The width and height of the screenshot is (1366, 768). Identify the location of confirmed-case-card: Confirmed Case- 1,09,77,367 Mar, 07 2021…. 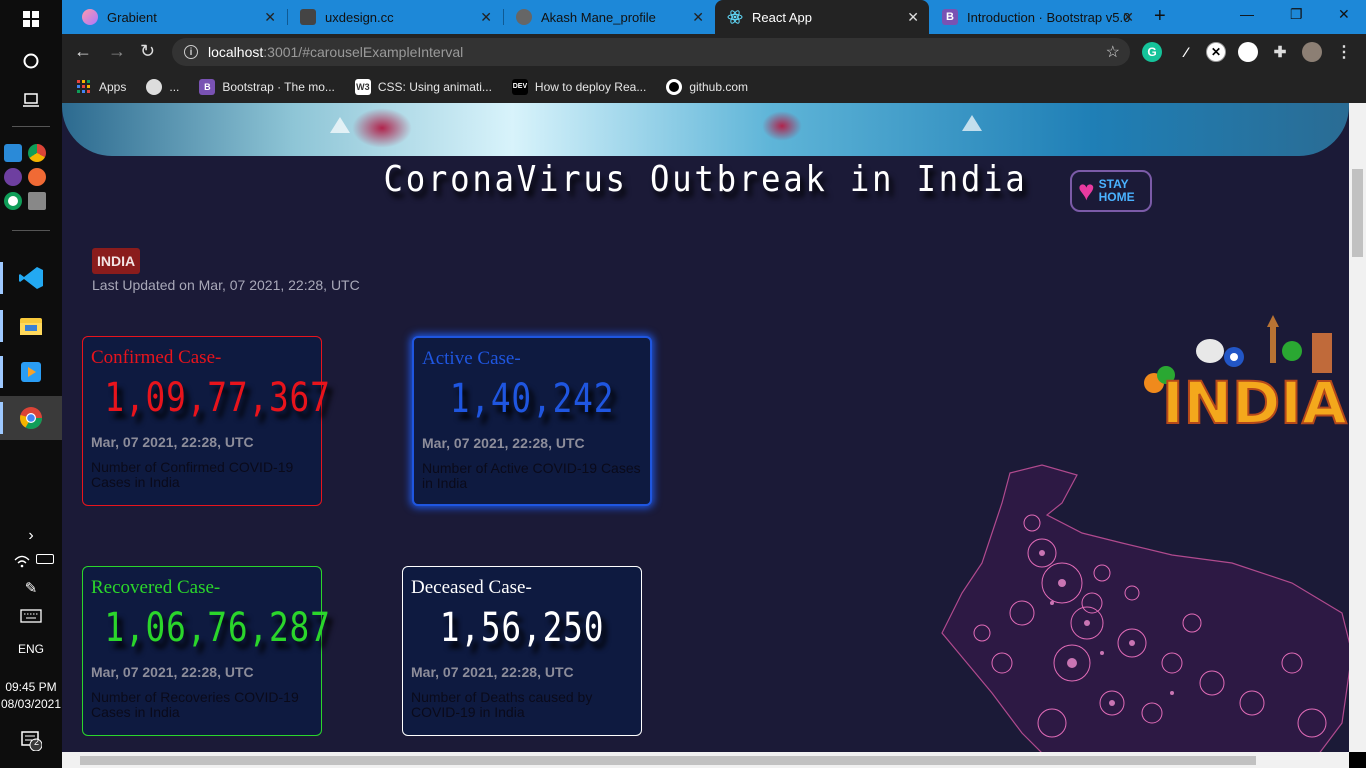
(206, 421).